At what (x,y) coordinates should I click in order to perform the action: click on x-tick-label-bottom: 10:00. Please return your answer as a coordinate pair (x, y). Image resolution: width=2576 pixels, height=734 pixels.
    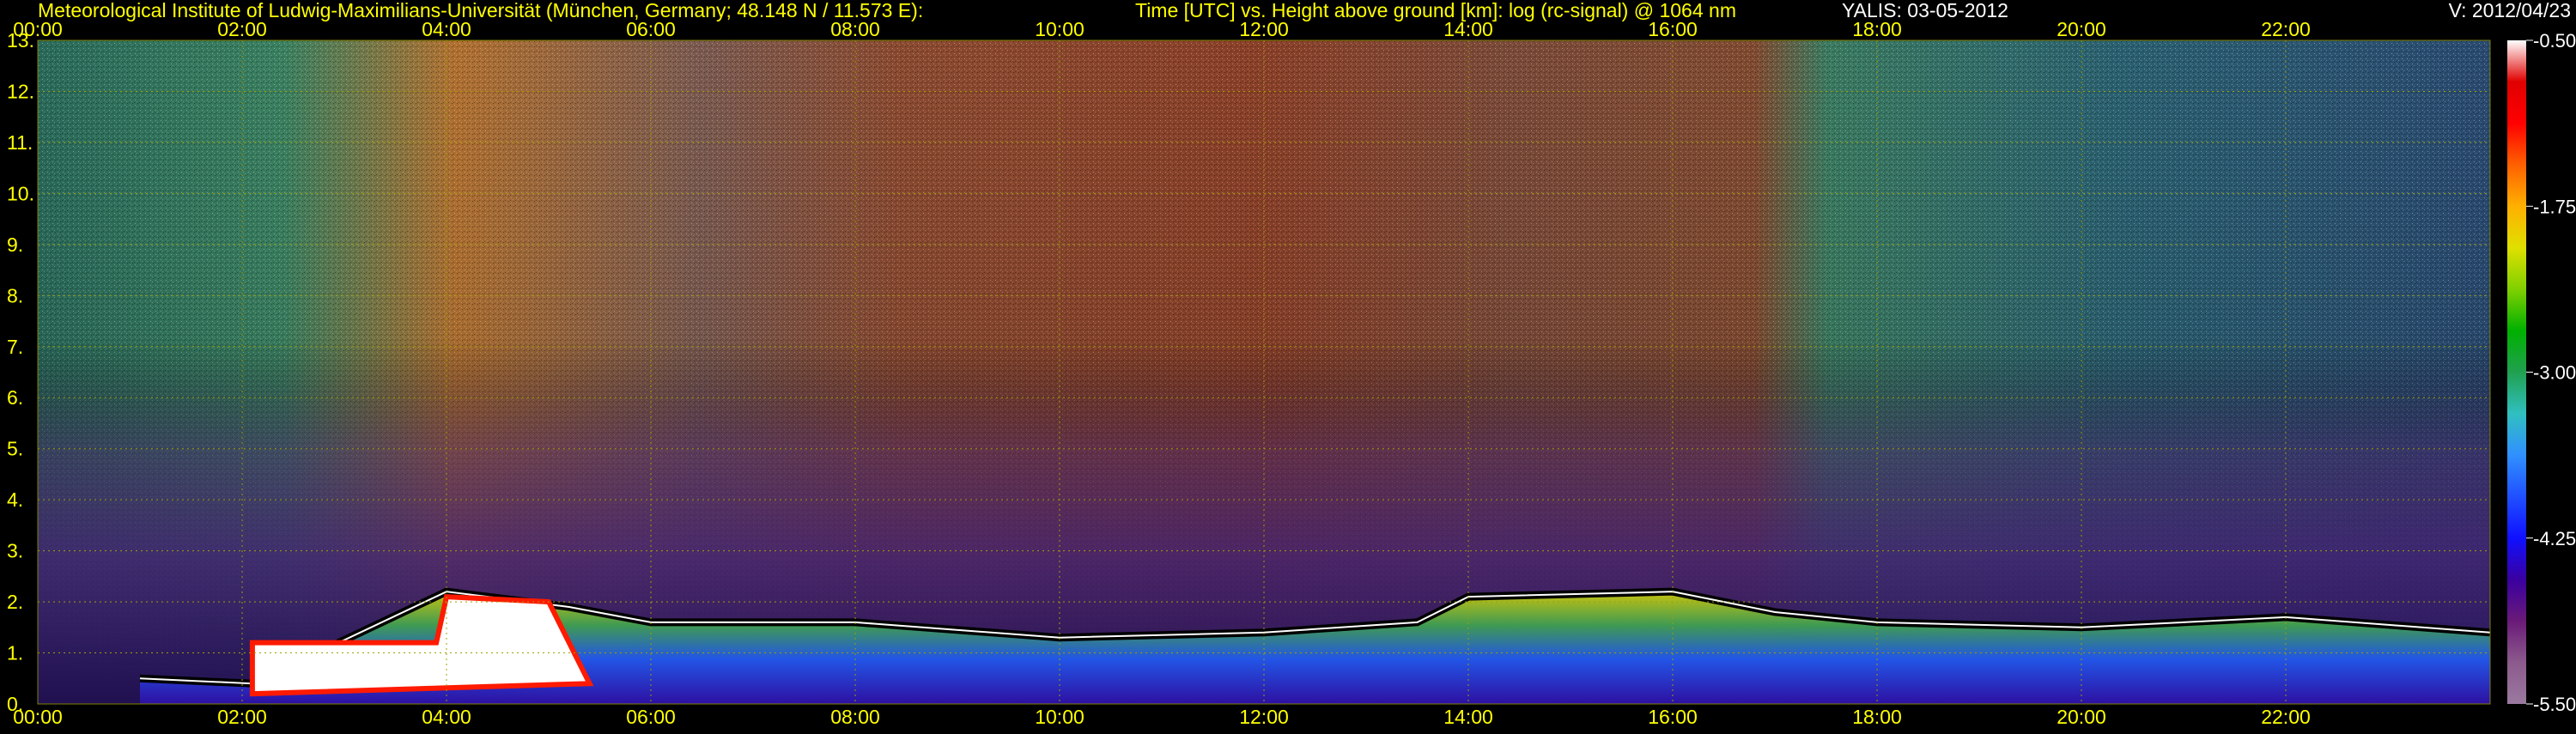
    Looking at the image, I should click on (1060, 717).